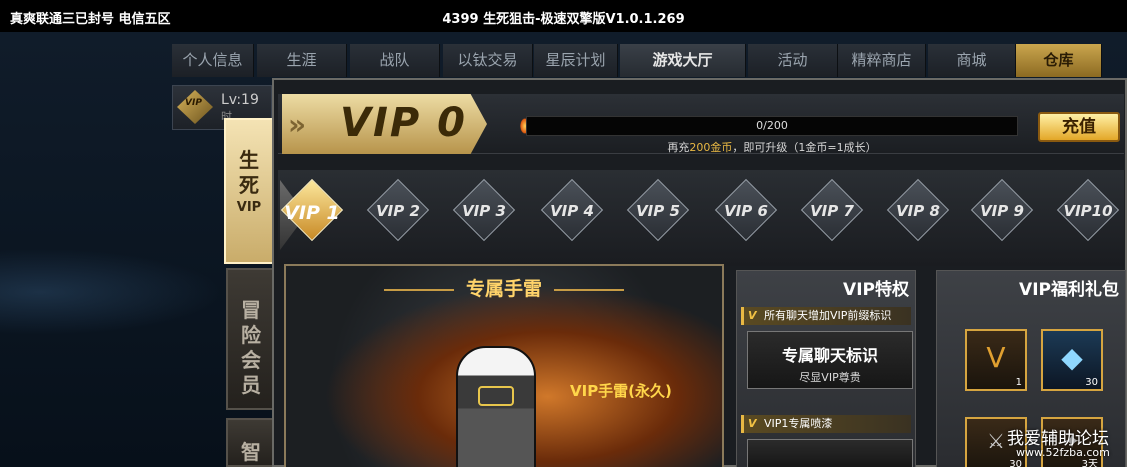 The width and height of the screenshot is (1127, 467). I want to click on side-tab-adventure-char-1: 冒, so click(251, 310).